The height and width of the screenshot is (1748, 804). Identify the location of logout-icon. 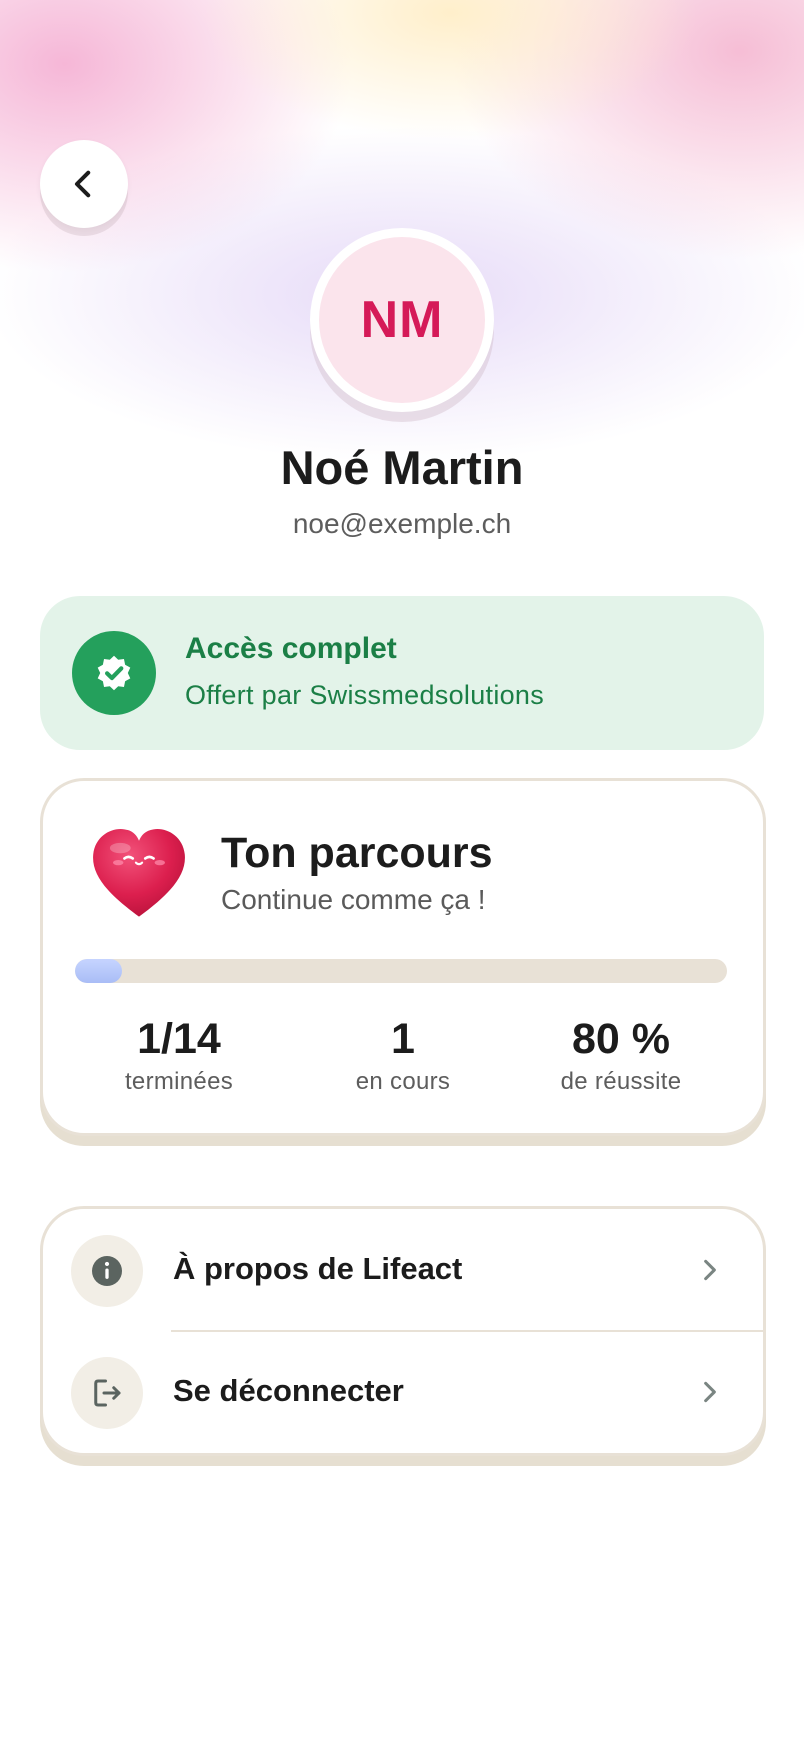
(107, 1393).